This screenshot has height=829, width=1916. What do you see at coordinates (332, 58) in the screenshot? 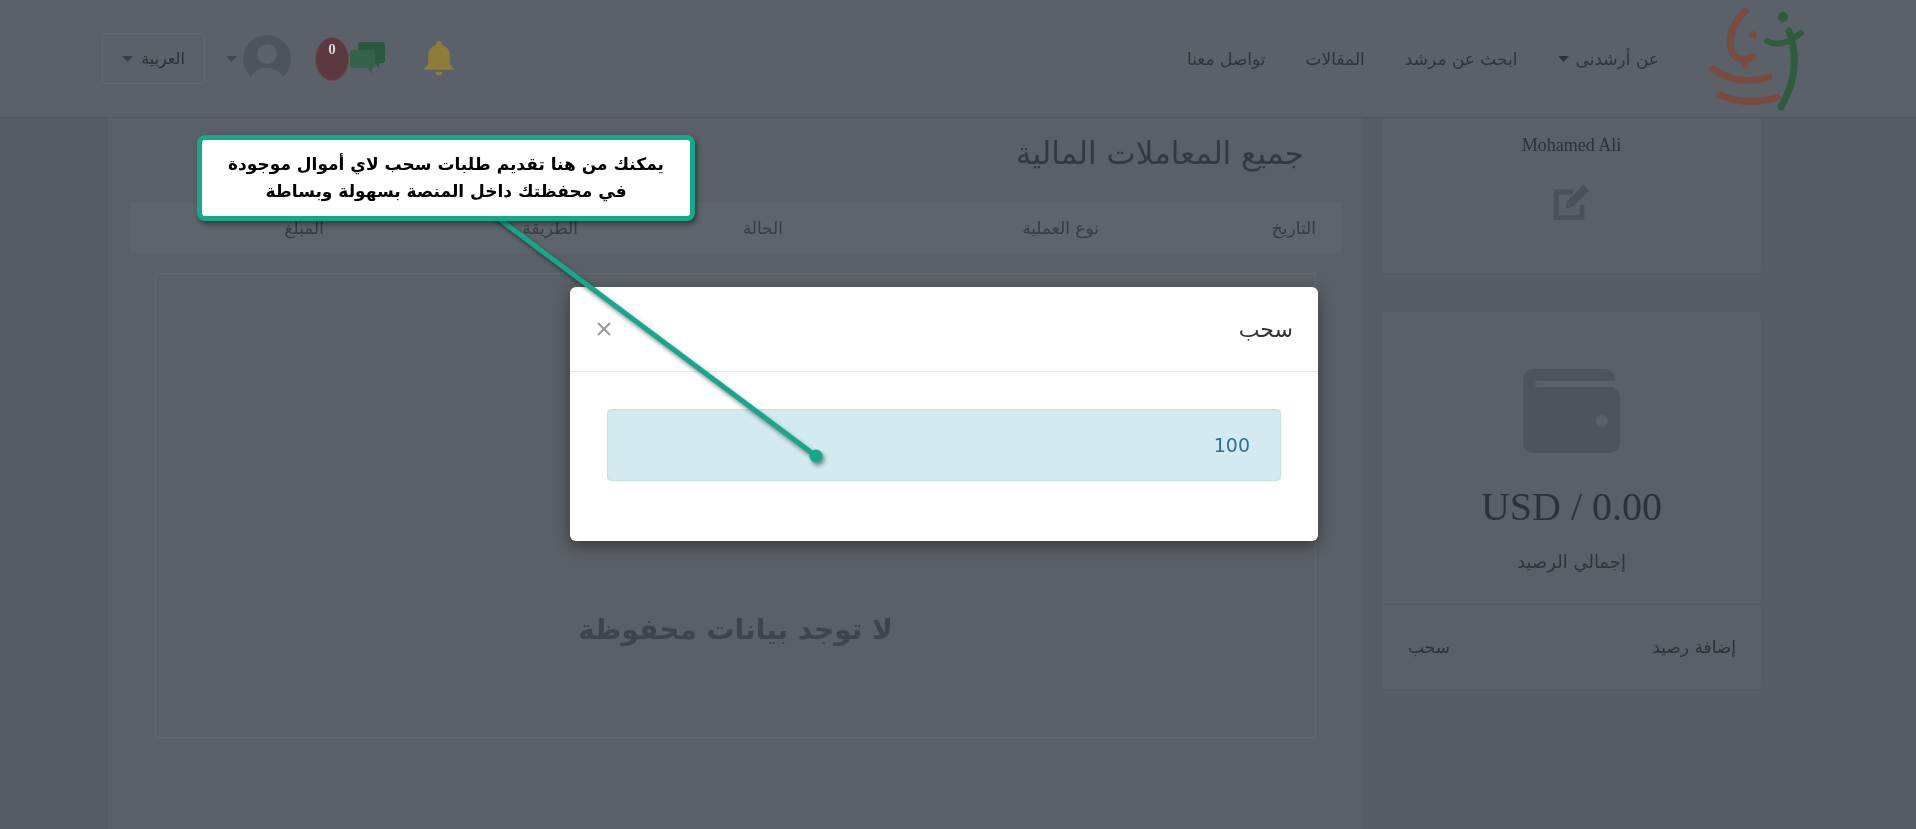
I see `message-count-badge: 0` at bounding box center [332, 58].